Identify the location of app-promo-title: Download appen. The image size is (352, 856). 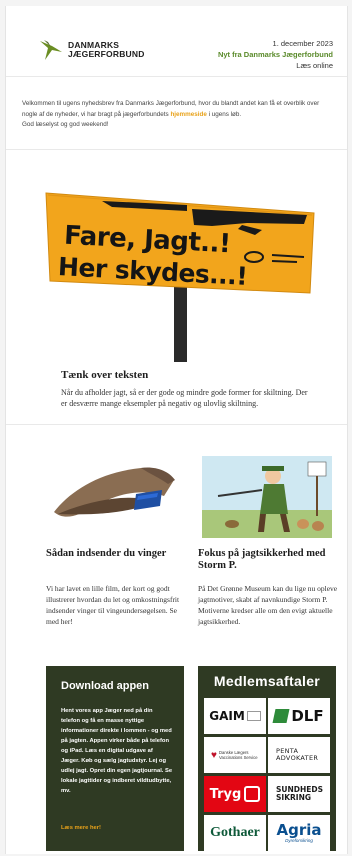
(105, 686).